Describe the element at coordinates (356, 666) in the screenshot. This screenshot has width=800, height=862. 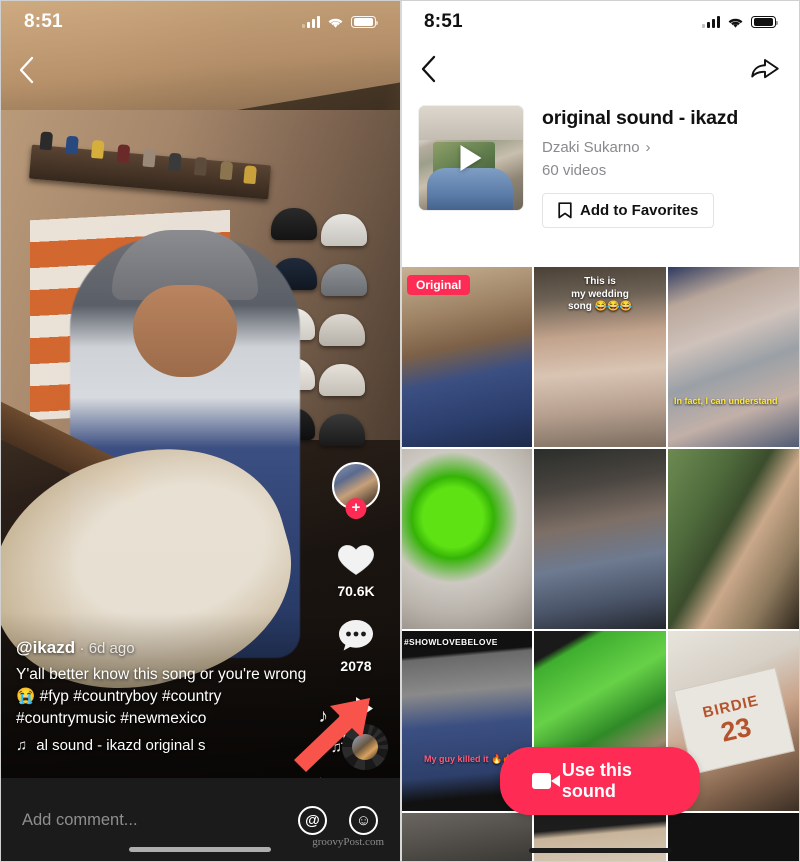
I see `comment-count: 2078` at that location.